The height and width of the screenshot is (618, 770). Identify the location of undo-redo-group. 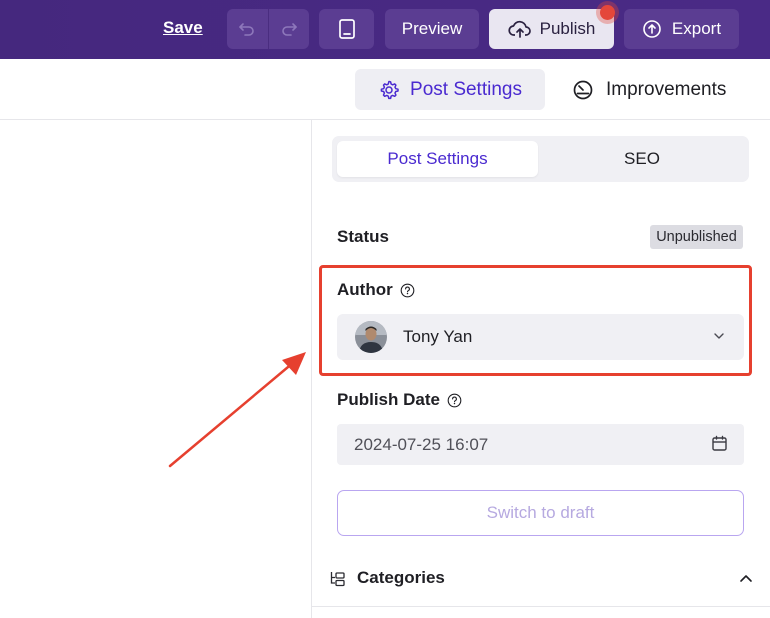
(268, 29).